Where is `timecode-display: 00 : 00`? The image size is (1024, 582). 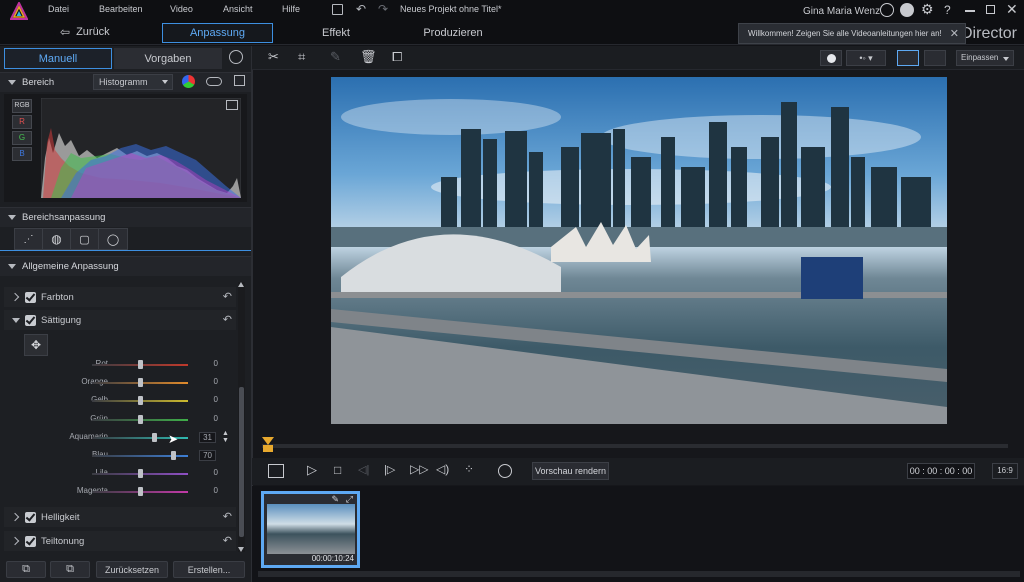
timecode-display: 00 : 00 is located at coordinates (941, 471).